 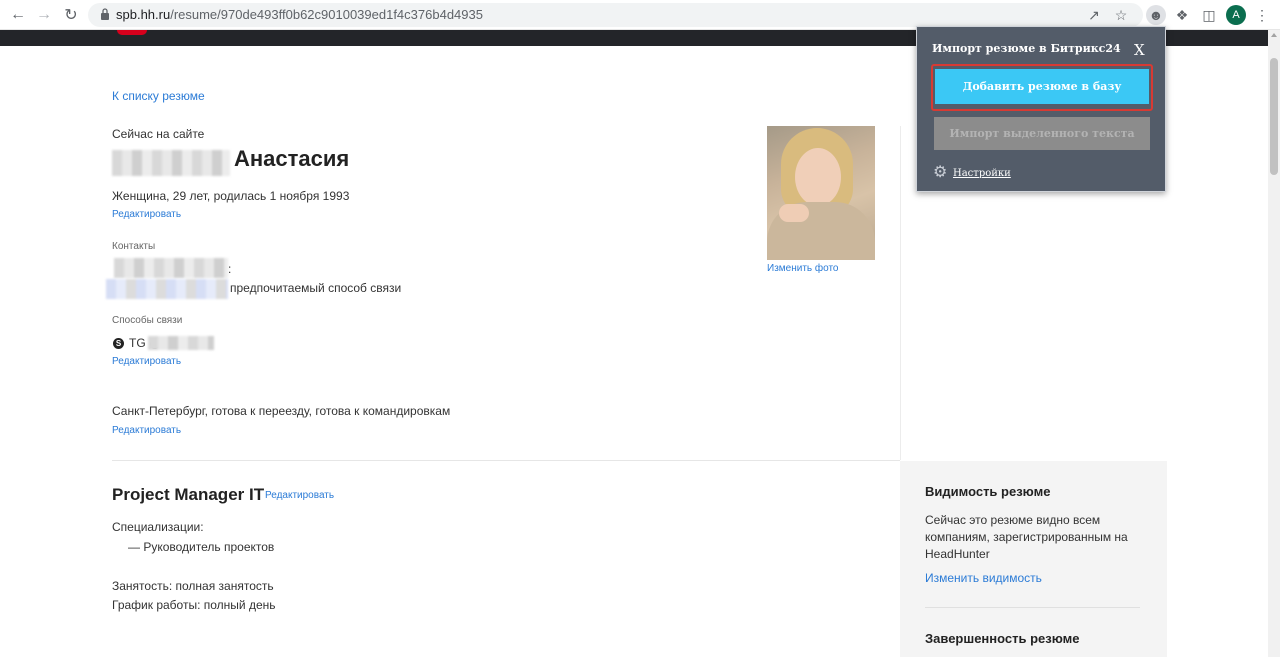 I want to click on edit-position-link: Редактировать, so click(x=299, y=495).